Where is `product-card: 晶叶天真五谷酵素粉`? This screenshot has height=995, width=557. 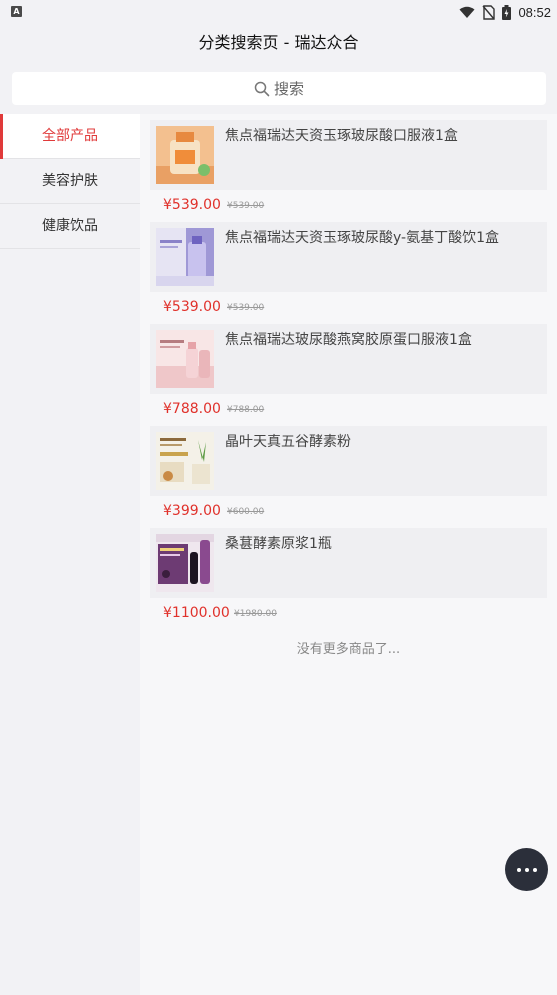
product-card: 晶叶天真五谷酵素粉 is located at coordinates (348, 461).